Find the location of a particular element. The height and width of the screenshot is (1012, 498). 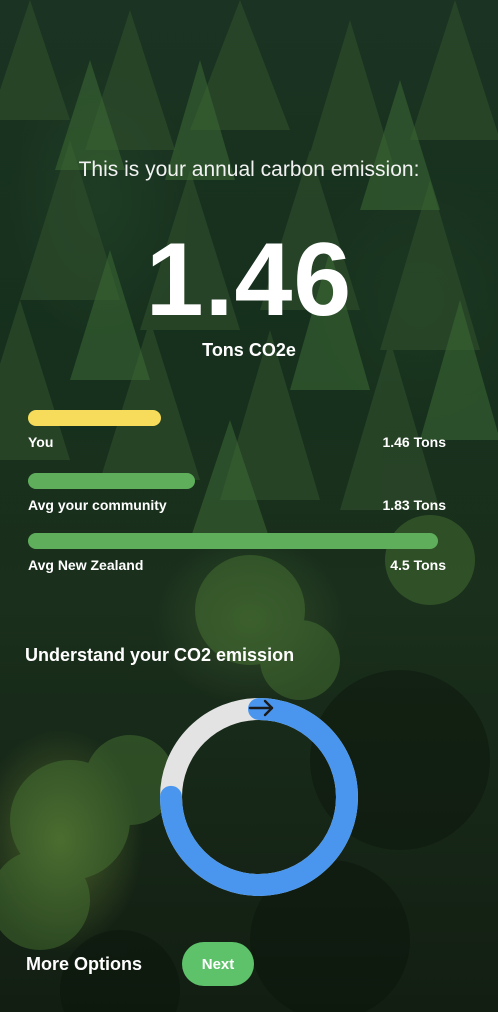

comparison-bar-community is located at coordinates (111, 481).